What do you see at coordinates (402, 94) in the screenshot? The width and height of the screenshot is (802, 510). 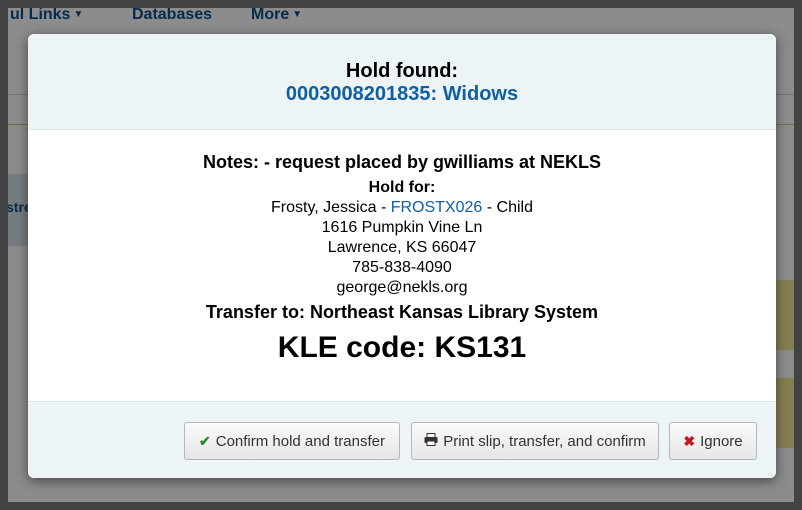 I see `item-link: 0003008201835: Widows` at bounding box center [402, 94].